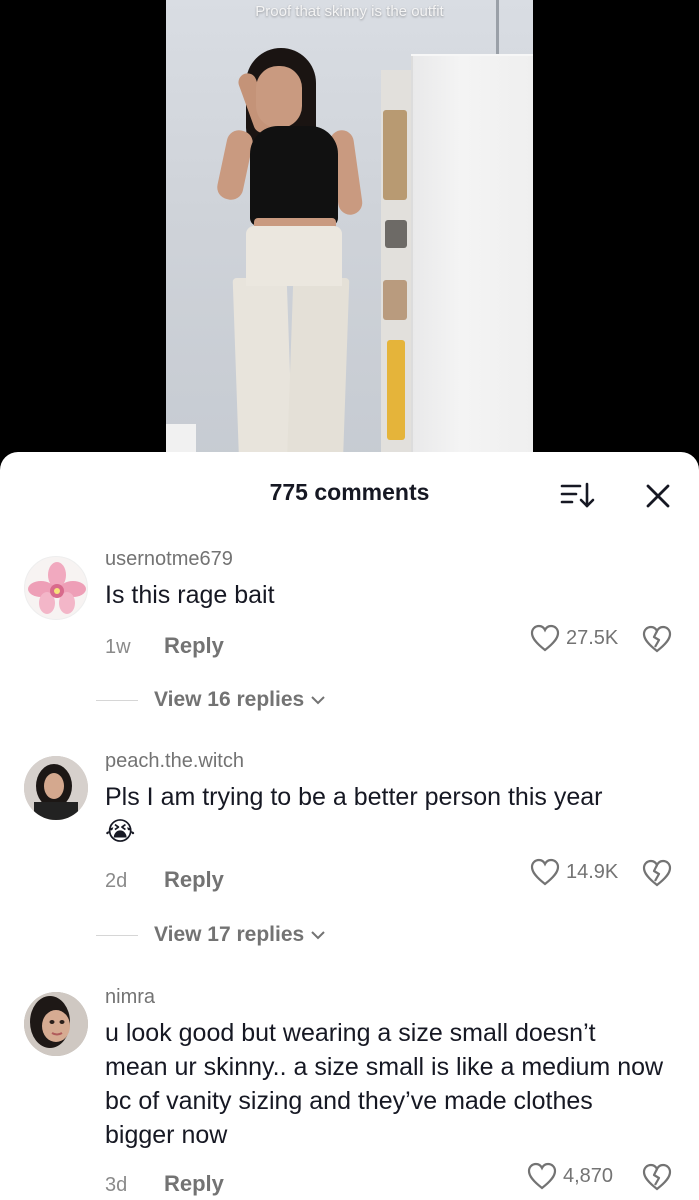 Image resolution: width=699 pixels, height=1200 pixels. I want to click on comment-username: peach.the.witch, so click(174, 761).